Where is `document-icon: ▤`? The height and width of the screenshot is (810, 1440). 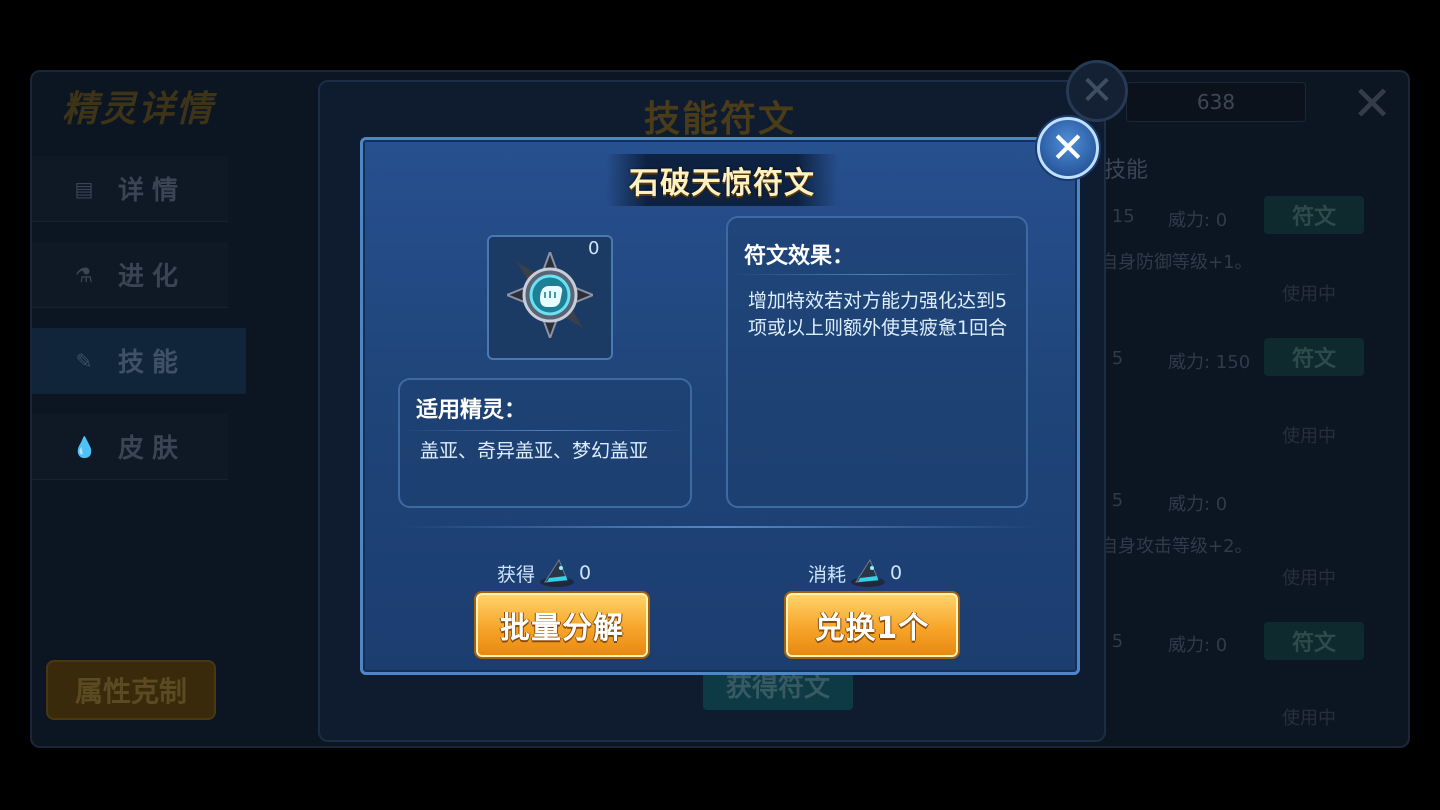 document-icon: ▤ is located at coordinates (84, 188).